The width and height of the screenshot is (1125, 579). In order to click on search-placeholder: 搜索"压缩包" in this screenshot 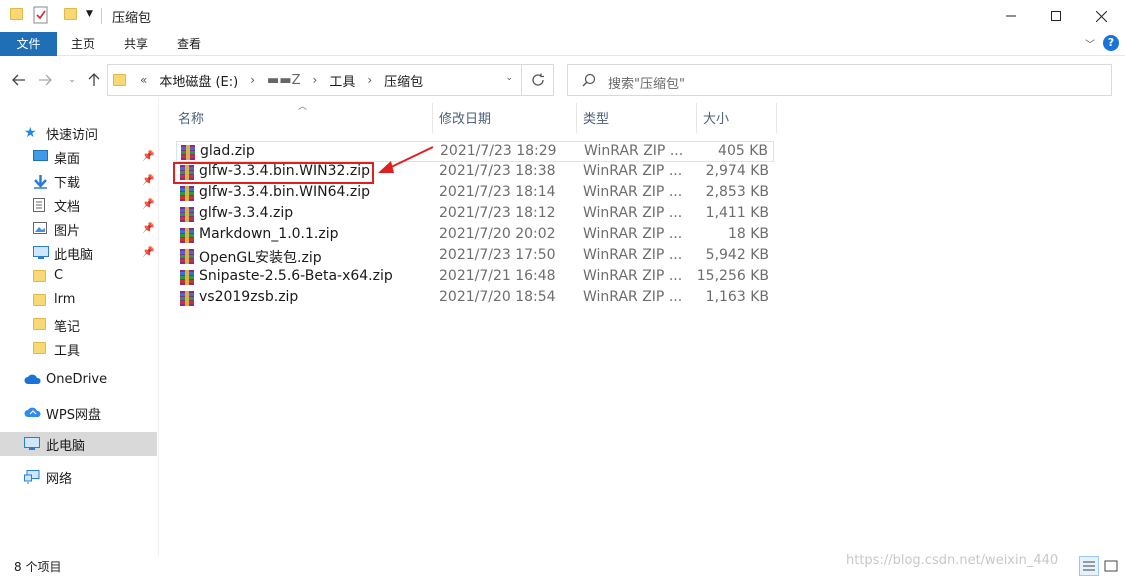, I will do `click(646, 82)`.